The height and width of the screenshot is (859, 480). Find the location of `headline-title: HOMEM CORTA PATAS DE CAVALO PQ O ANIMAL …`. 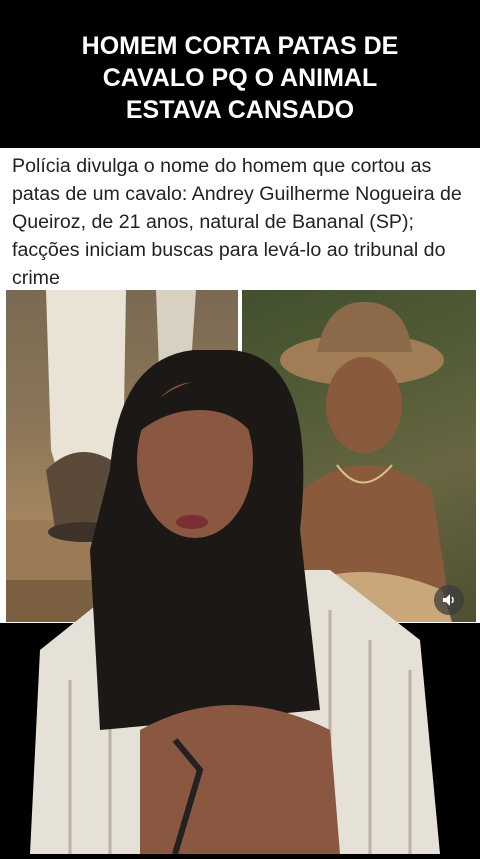

headline-title: HOMEM CORTA PATAS DE CAVALO PQ O ANIMAL … is located at coordinates (240, 78).